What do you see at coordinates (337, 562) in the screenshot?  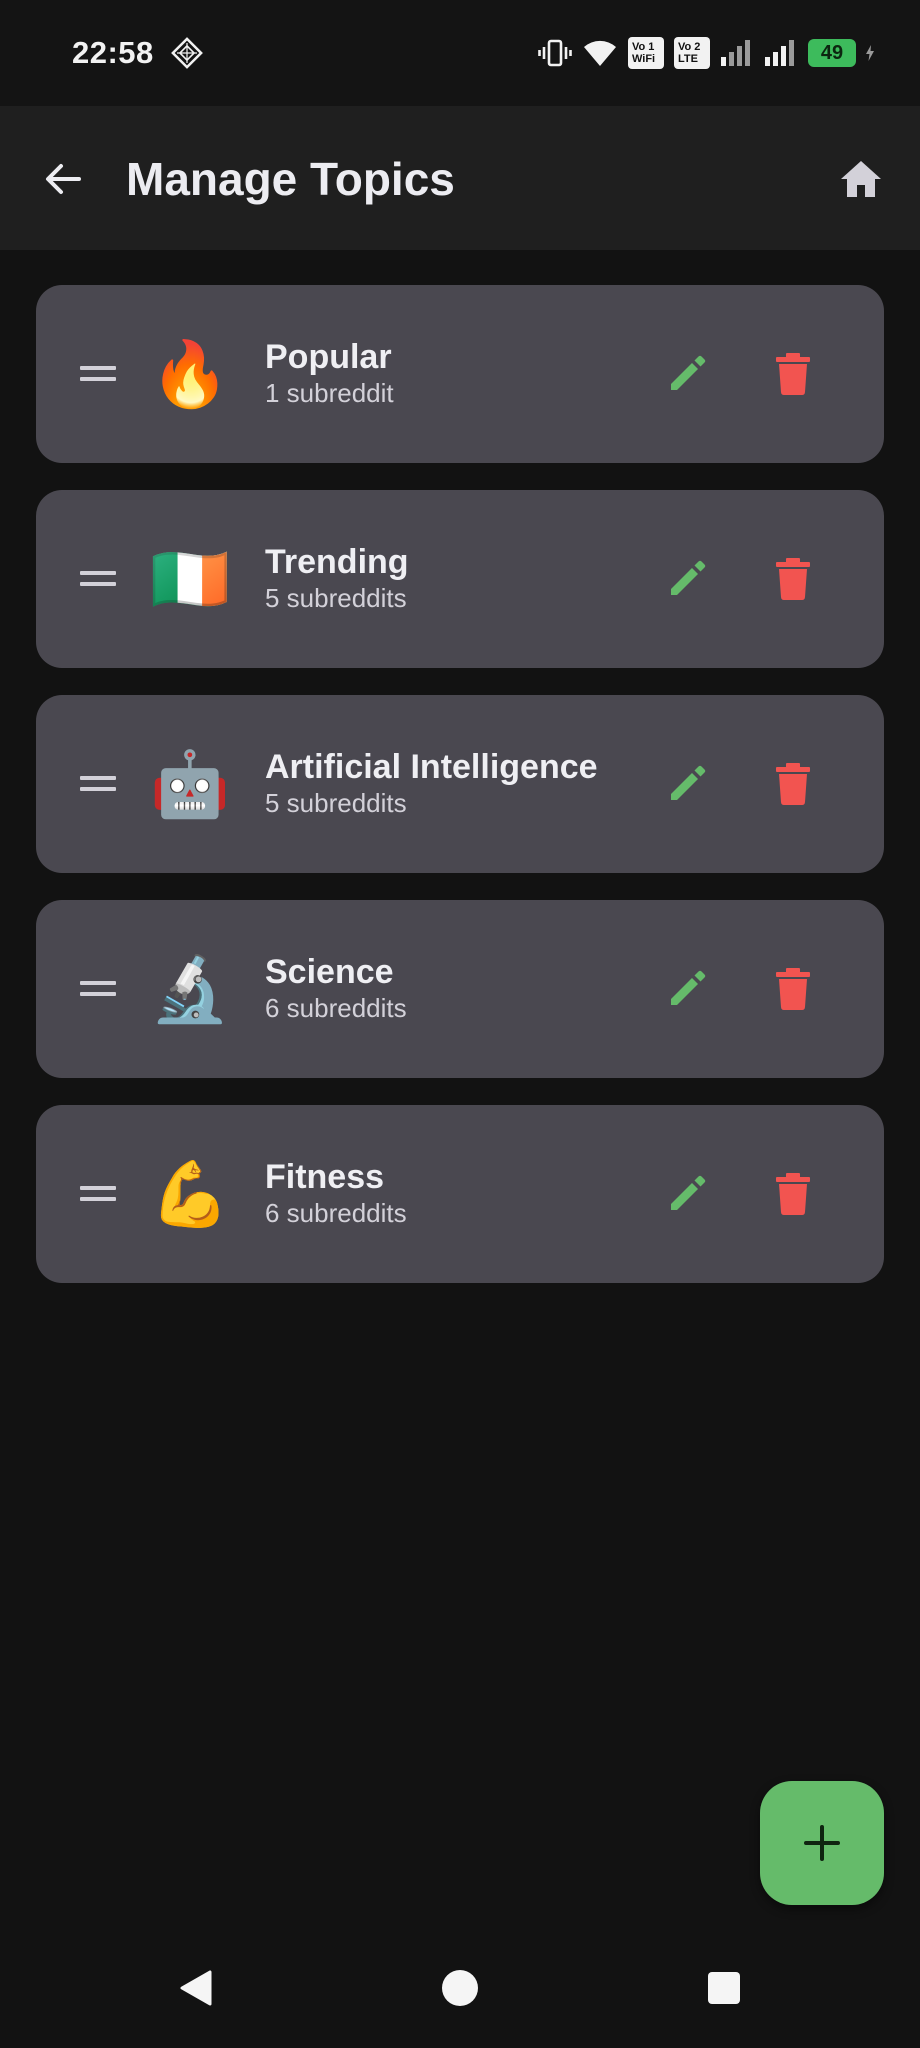 I see `topic-name: Trending` at bounding box center [337, 562].